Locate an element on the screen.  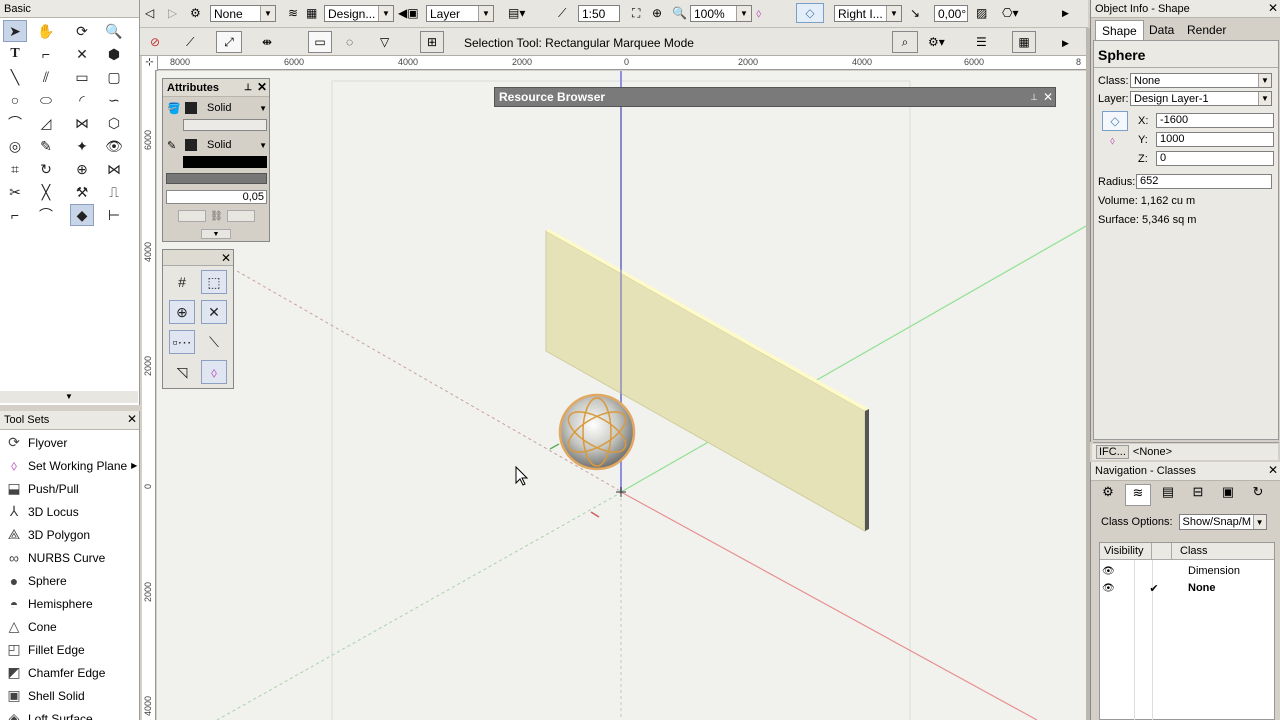
preferences-icon: ⊞ is located at coordinates (432, 42).